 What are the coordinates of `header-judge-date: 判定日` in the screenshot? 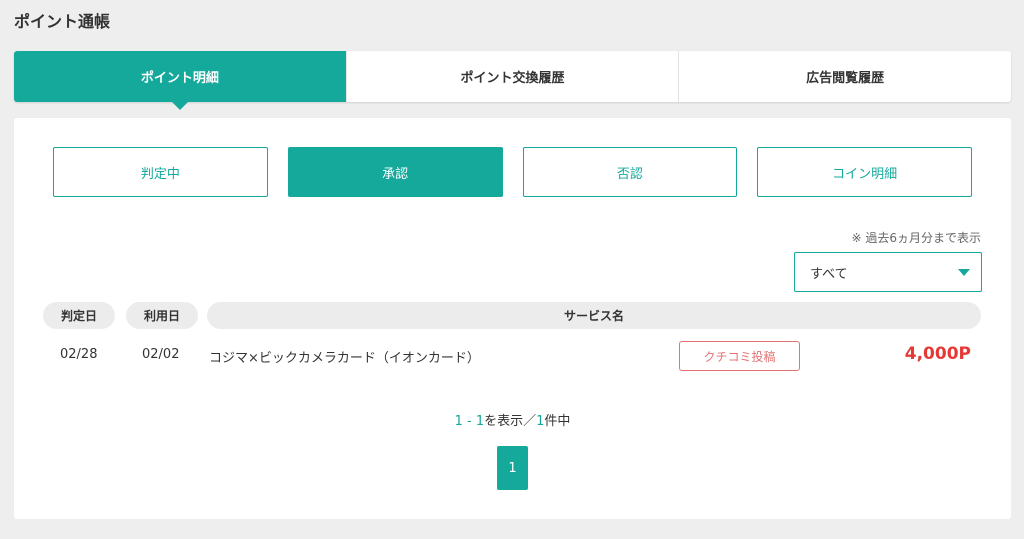 It's located at (79, 315).